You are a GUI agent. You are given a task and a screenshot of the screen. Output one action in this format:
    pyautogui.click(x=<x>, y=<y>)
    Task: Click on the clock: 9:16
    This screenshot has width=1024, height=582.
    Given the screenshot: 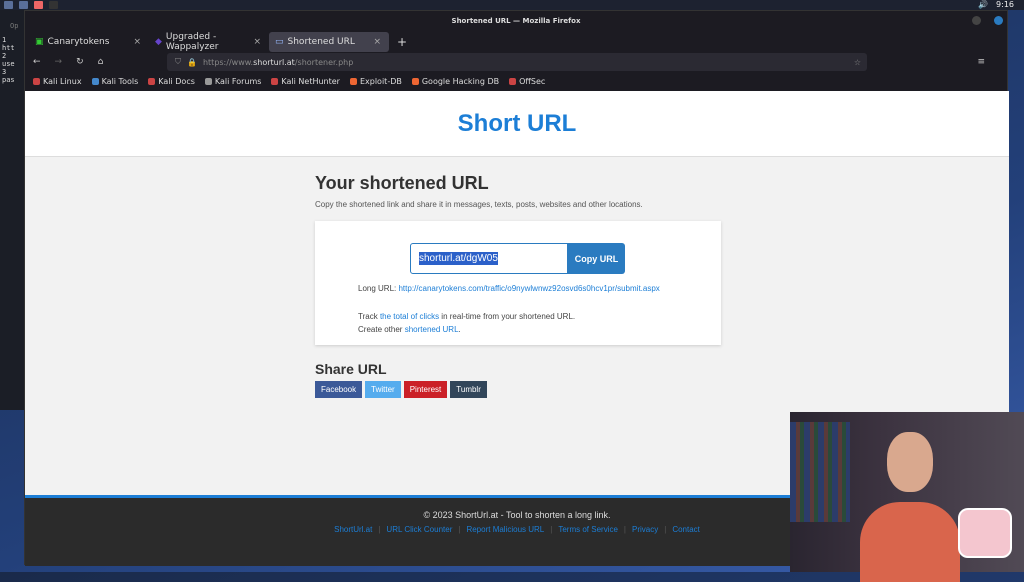 What is the action you would take?
    pyautogui.click(x=1005, y=4)
    